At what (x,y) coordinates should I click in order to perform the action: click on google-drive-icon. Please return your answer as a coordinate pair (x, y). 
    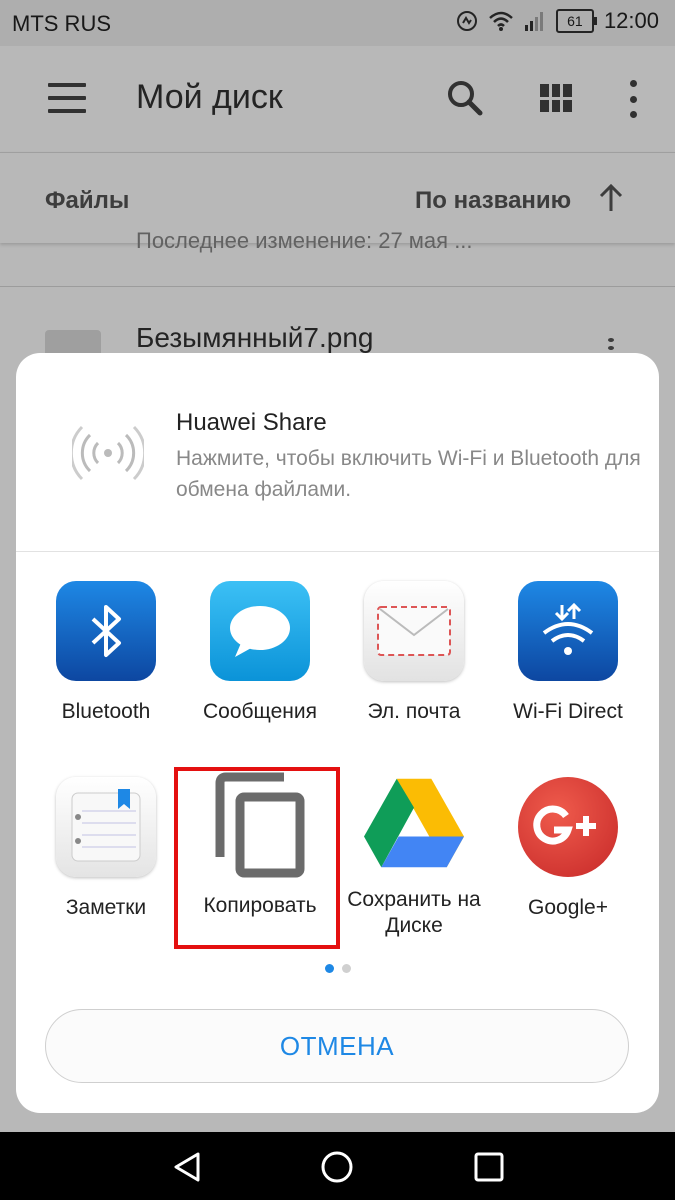
    Looking at the image, I should click on (414, 823).